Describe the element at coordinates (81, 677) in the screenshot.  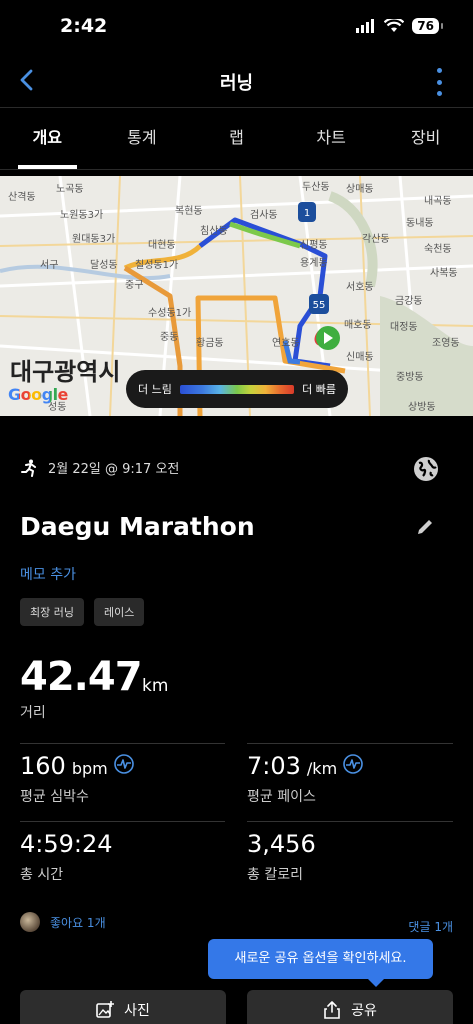
I see `distance-value: 42.47` at that location.